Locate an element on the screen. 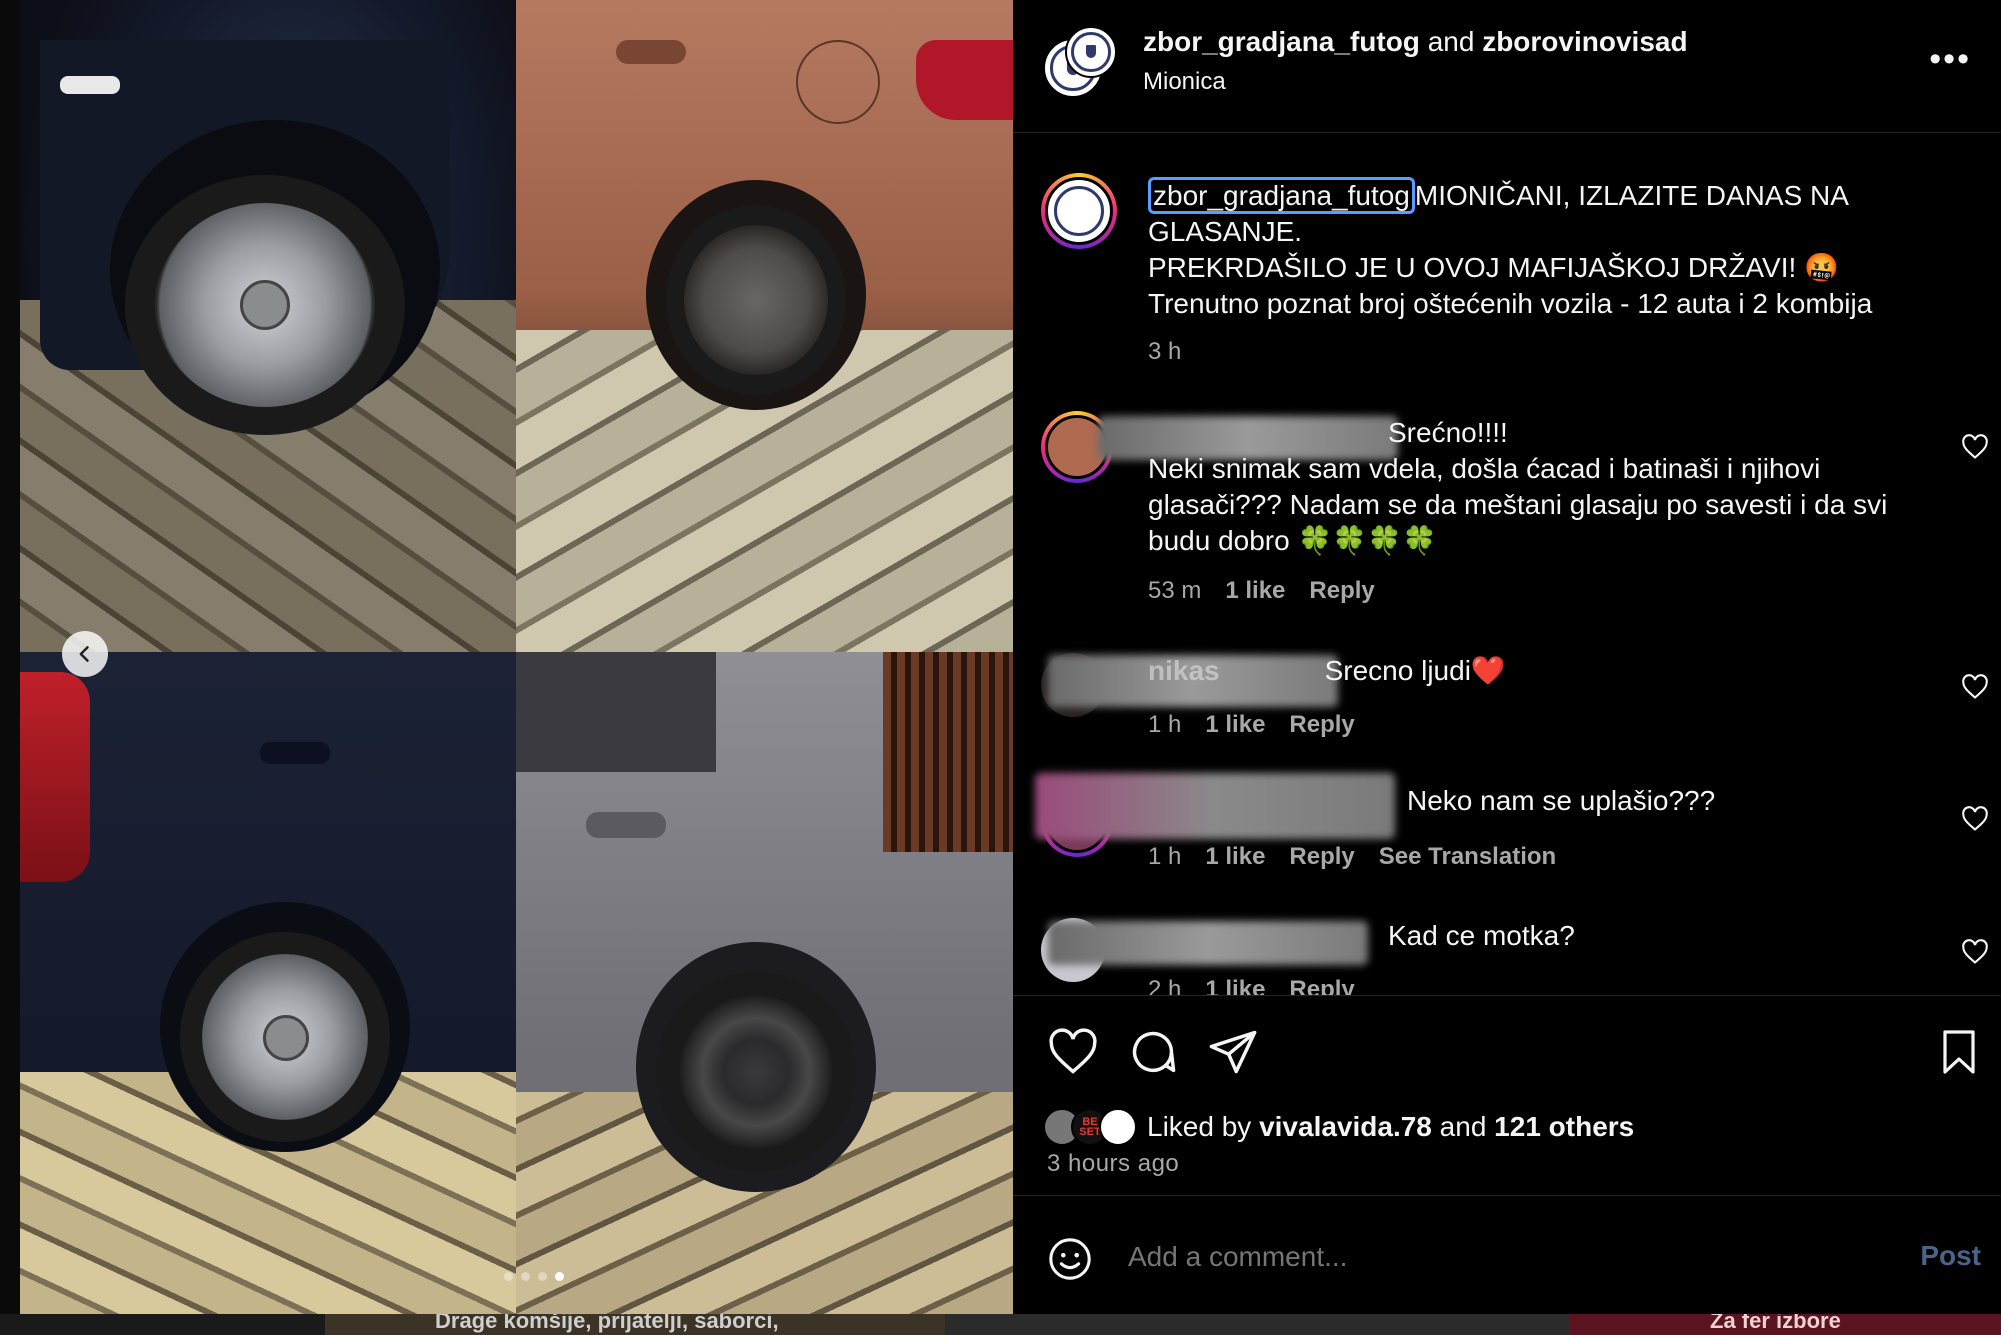 The width and height of the screenshot is (2001, 1335). background-tile: Drage komšije, prijatelji, saborci, is located at coordinates (635, 1321).